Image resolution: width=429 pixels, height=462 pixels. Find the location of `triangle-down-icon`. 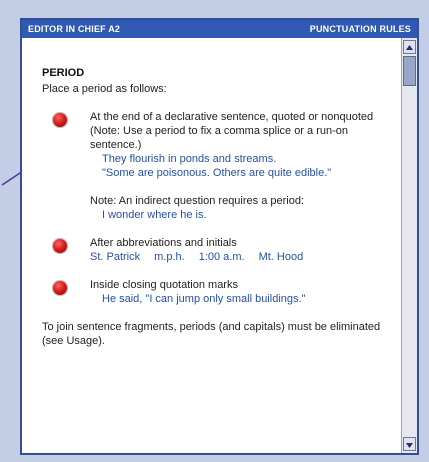

triangle-down-icon is located at coordinates (409, 445).